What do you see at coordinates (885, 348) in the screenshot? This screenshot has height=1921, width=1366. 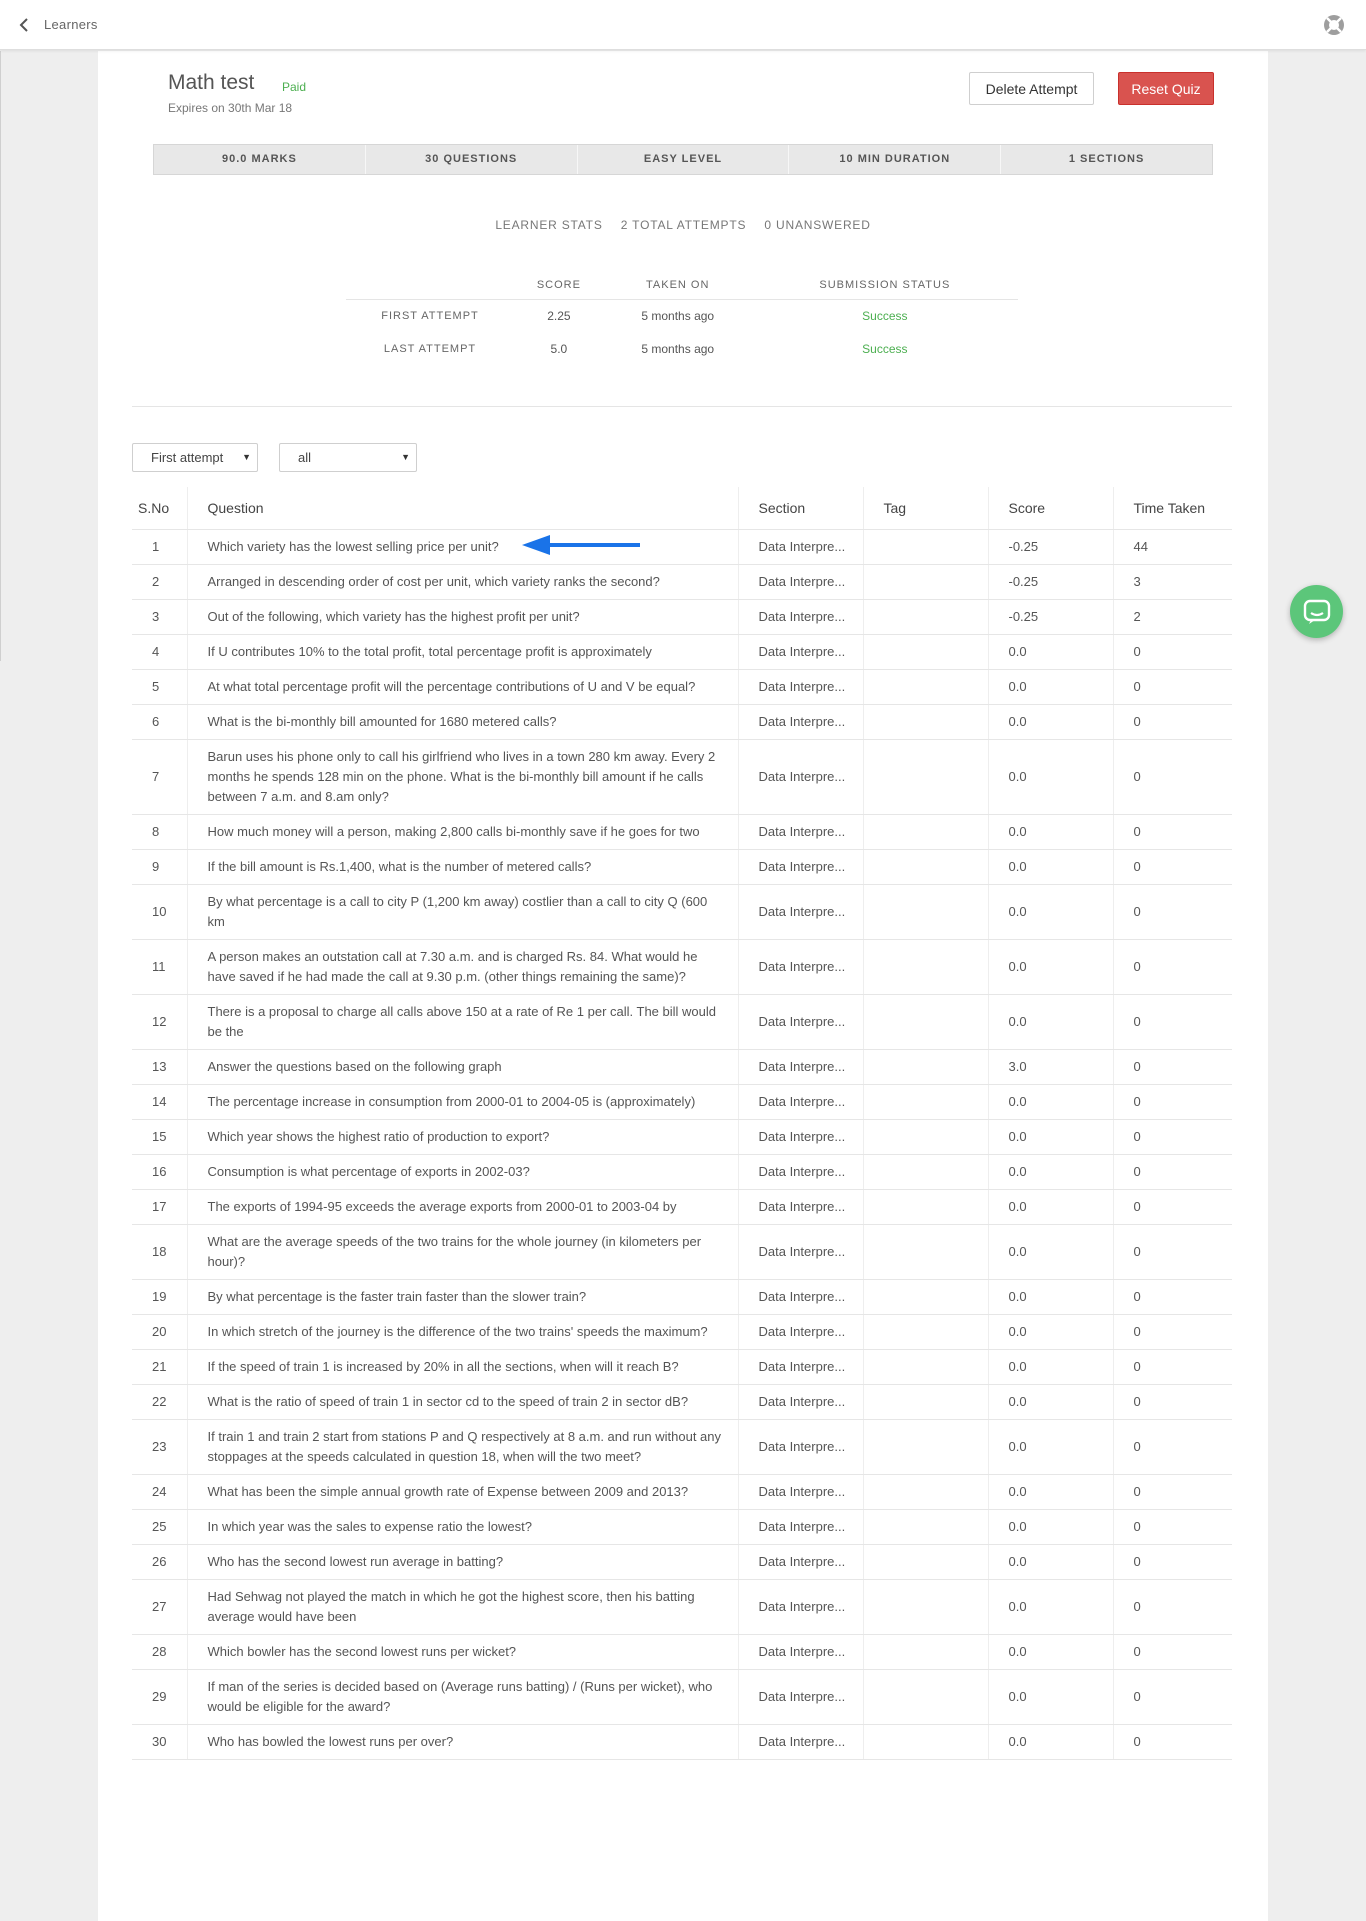 I see `attempt-status: Success` at bounding box center [885, 348].